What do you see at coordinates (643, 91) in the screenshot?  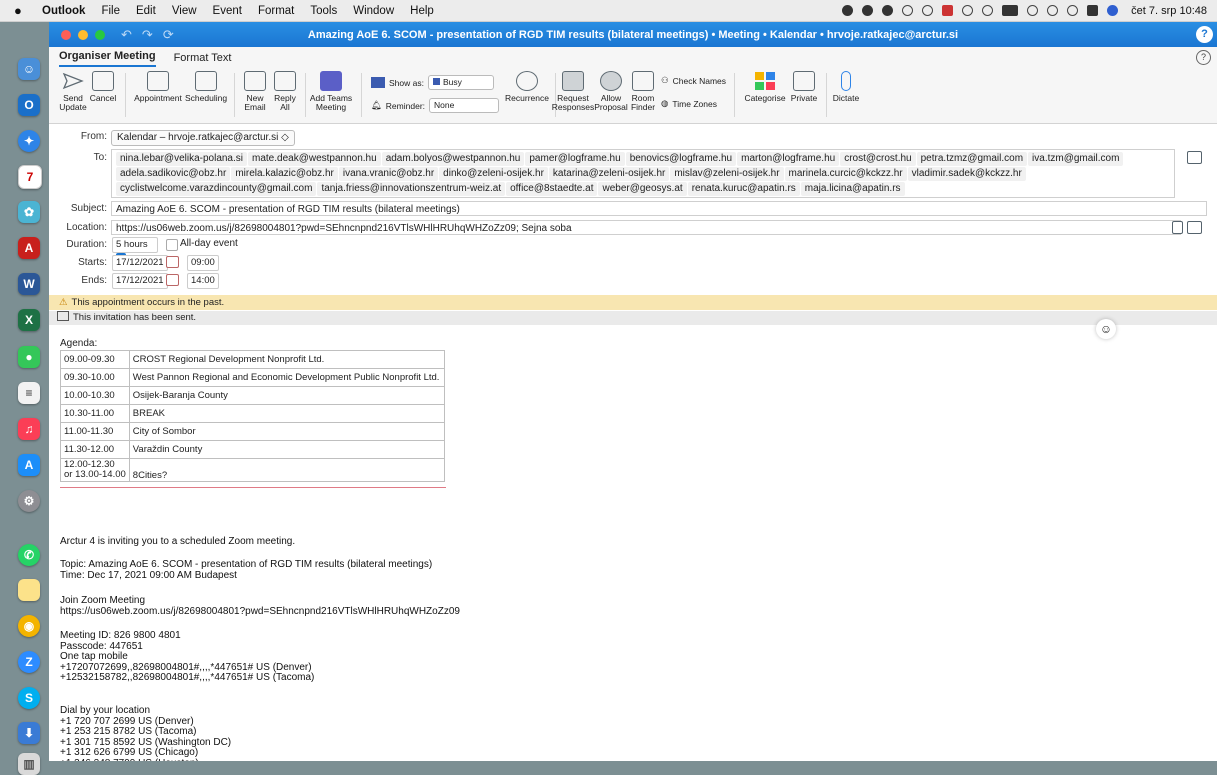 I see `room-finder-button: Room Finder` at bounding box center [643, 91].